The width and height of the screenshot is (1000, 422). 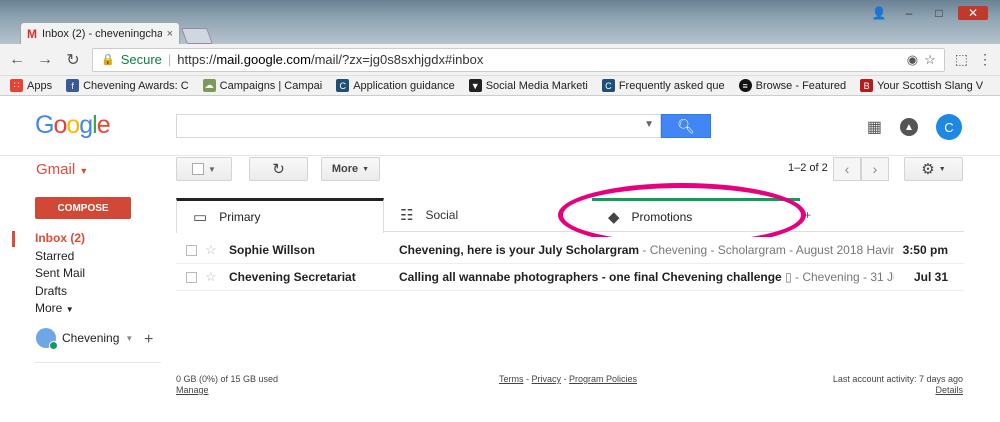 I want to click on program-policies-link: Program Policies, so click(x=603, y=379).